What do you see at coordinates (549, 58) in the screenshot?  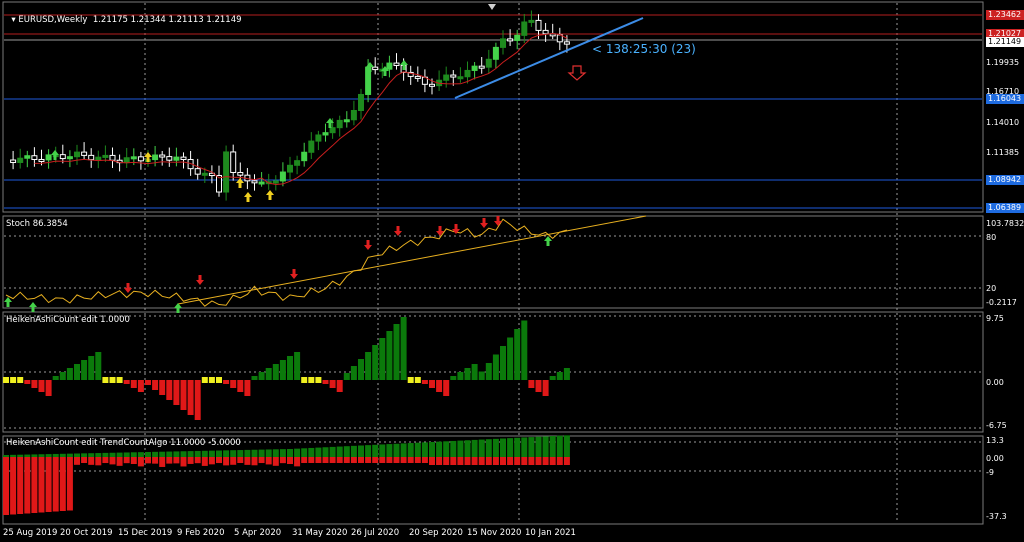 I see `trend-line` at bounding box center [549, 58].